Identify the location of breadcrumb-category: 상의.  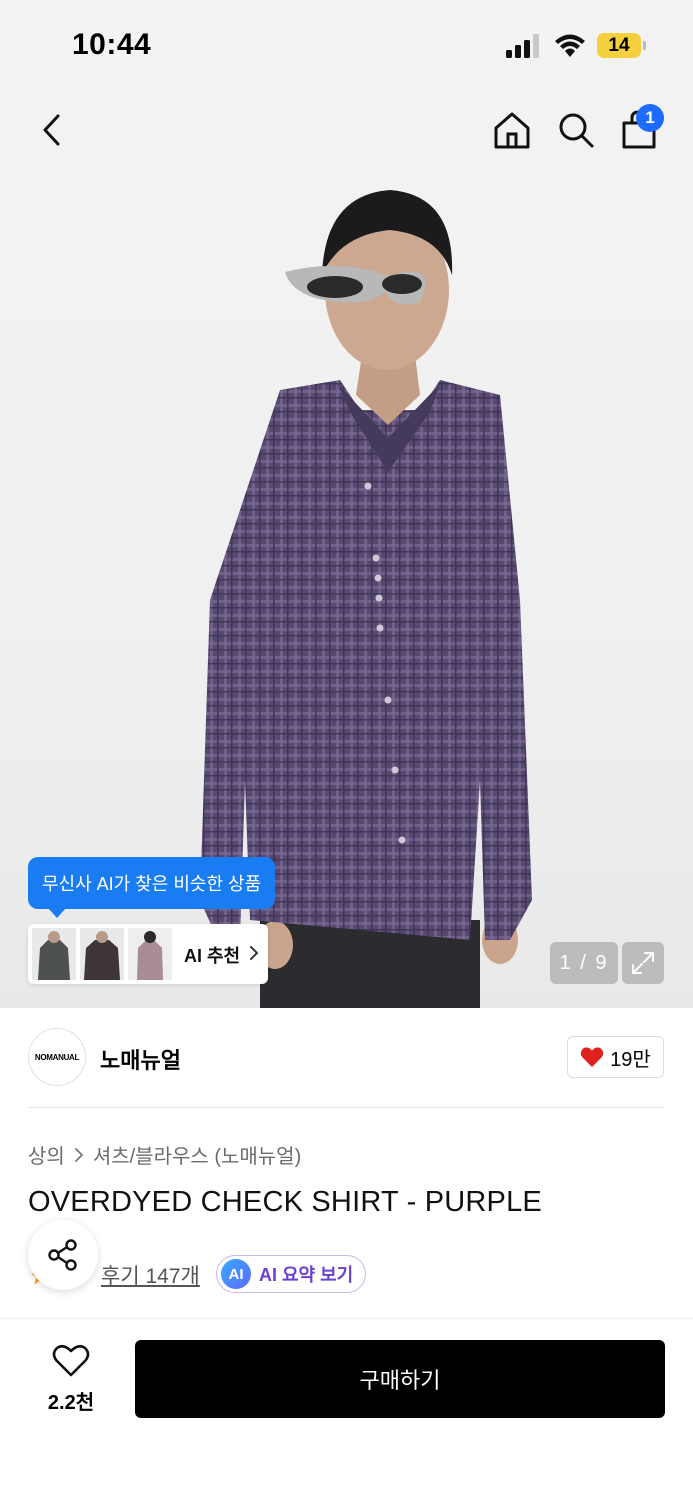
(46, 1154).